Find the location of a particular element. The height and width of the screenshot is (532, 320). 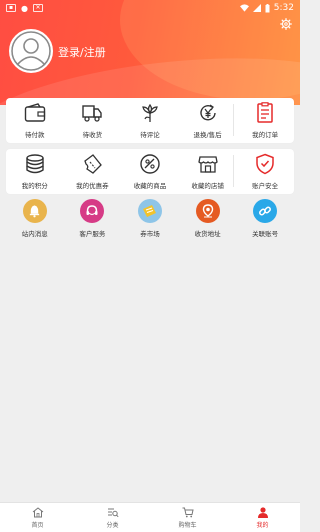

collected-stores-button: 收藏的店铺 is located at coordinates (208, 171).